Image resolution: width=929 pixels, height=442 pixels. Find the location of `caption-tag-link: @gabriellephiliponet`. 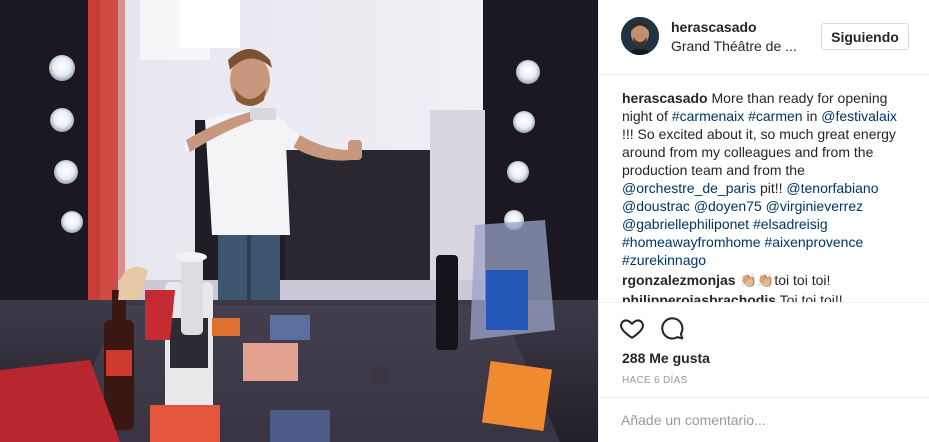

caption-tag-link: @gabriellephiliponet is located at coordinates (685, 224).